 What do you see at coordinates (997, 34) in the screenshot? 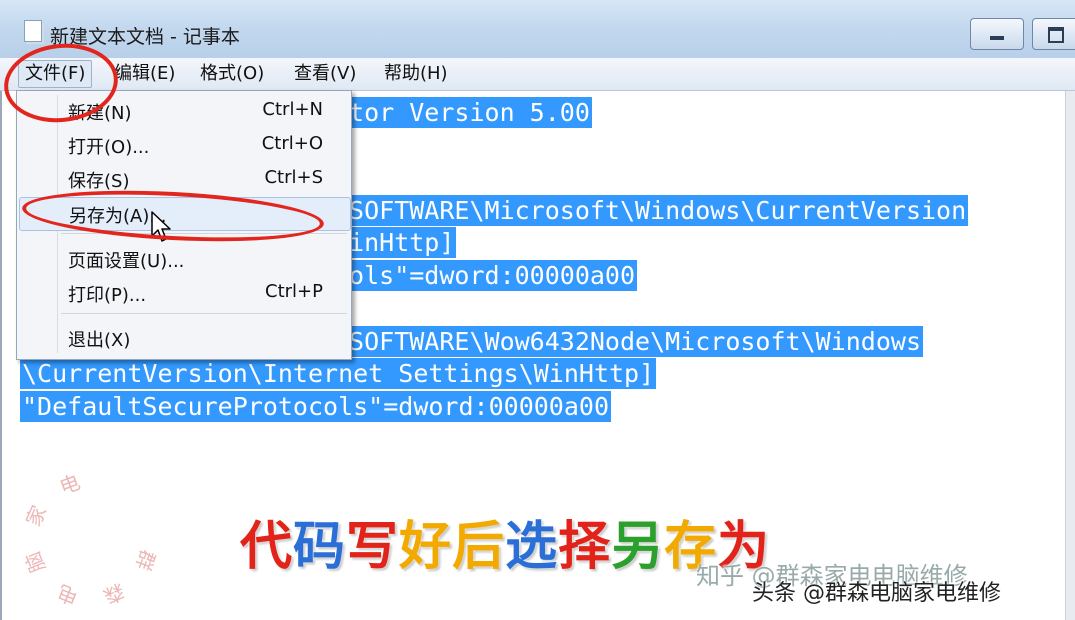
I see `minimize-button` at bounding box center [997, 34].